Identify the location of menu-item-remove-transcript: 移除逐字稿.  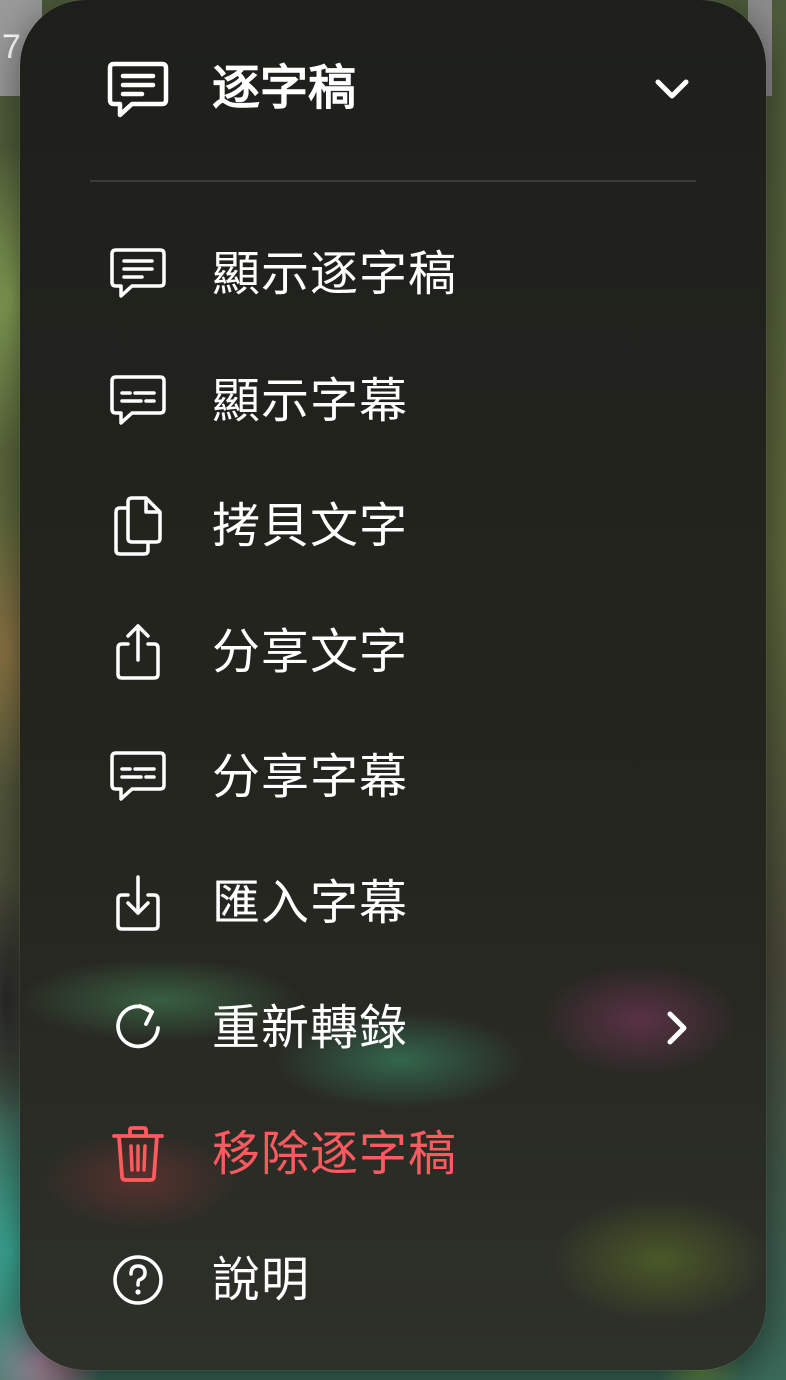
(393, 1154).